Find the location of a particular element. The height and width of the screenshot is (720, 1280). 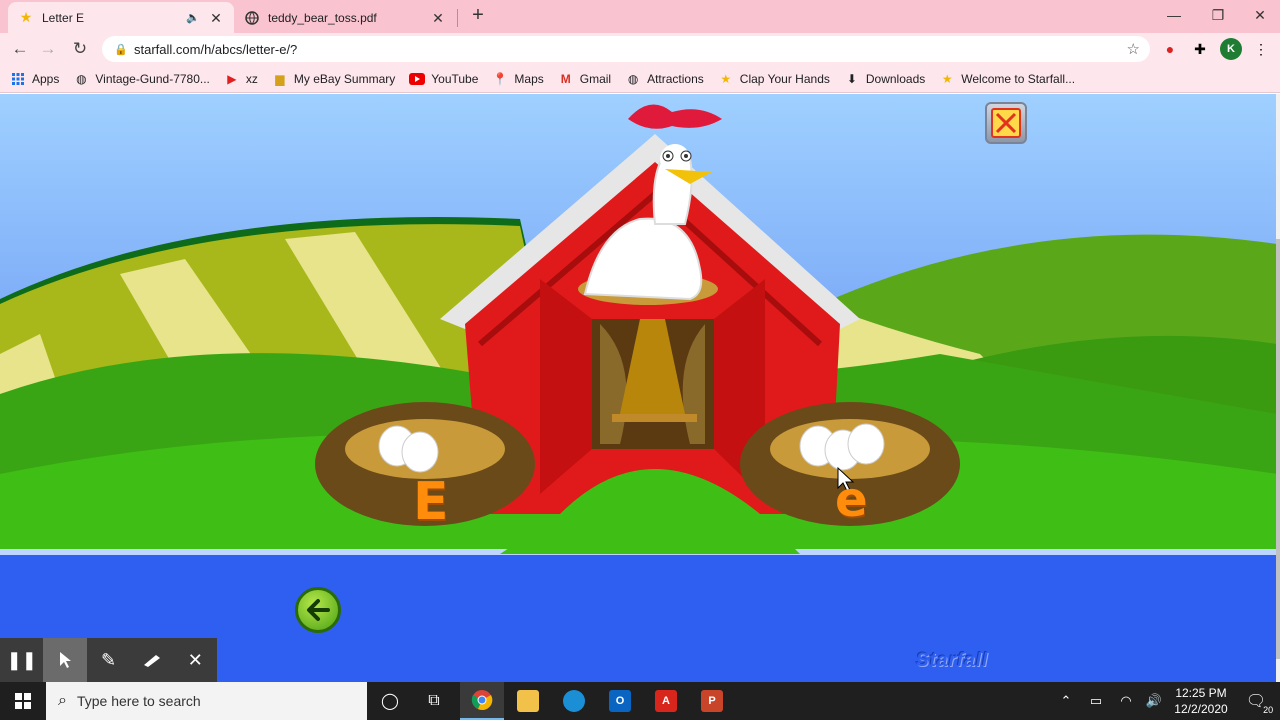

bookmark-label: xz is located at coordinates (251, 78).